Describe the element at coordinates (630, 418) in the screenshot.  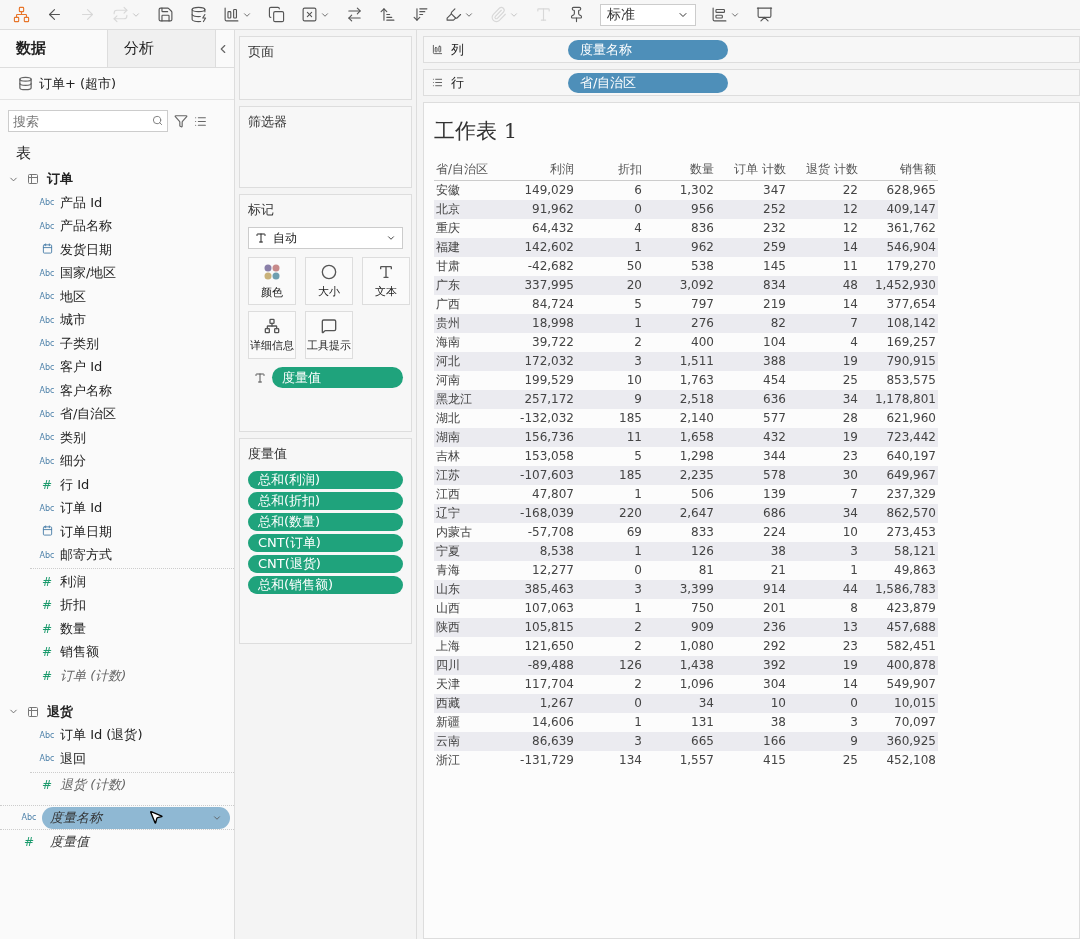
I see `table-cell-text: 185` at that location.